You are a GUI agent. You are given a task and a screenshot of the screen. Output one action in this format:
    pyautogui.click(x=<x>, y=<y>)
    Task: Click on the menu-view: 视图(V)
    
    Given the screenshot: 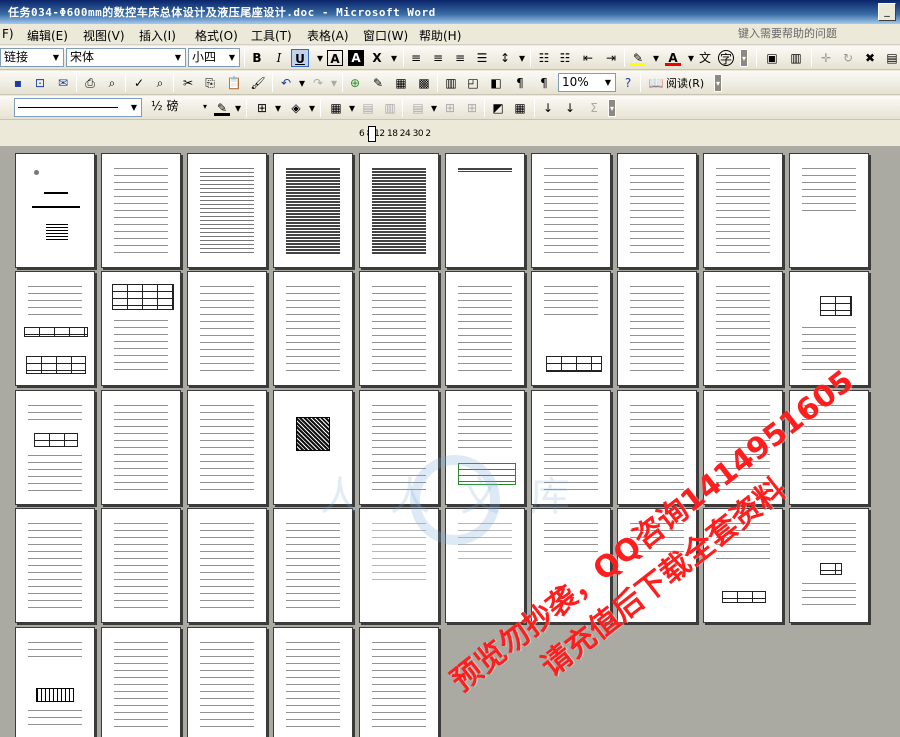 What is the action you would take?
    pyautogui.click(x=104, y=35)
    